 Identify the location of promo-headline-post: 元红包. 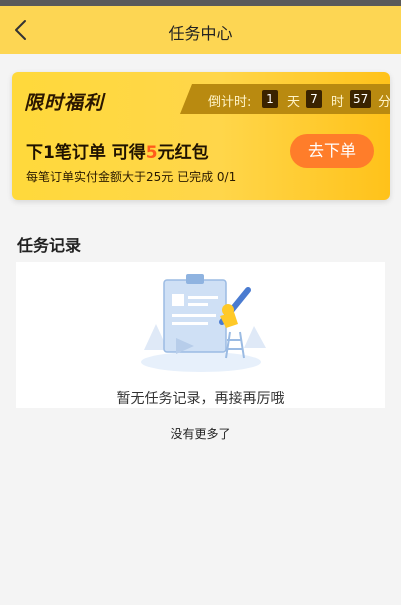
(183, 153).